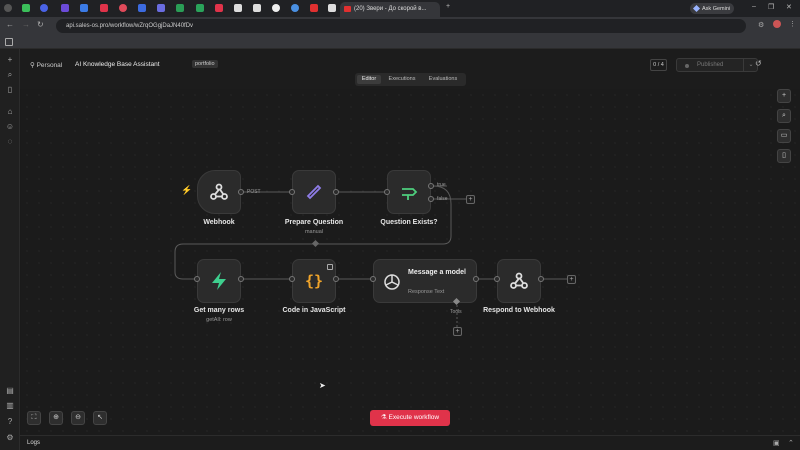 The width and height of the screenshot is (800, 450). I want to click on prepare-question-node, so click(314, 192).